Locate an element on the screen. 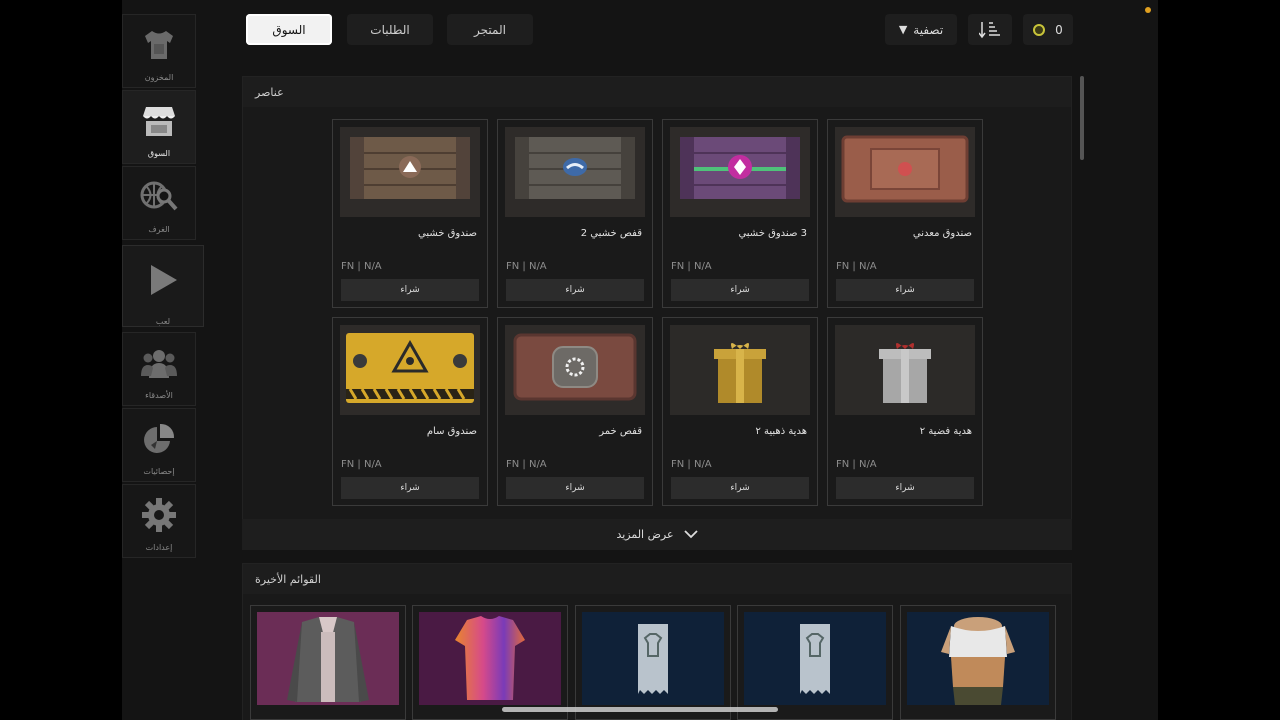 The image size is (1280, 720). item-name: صندوق معدني is located at coordinates (942, 233).